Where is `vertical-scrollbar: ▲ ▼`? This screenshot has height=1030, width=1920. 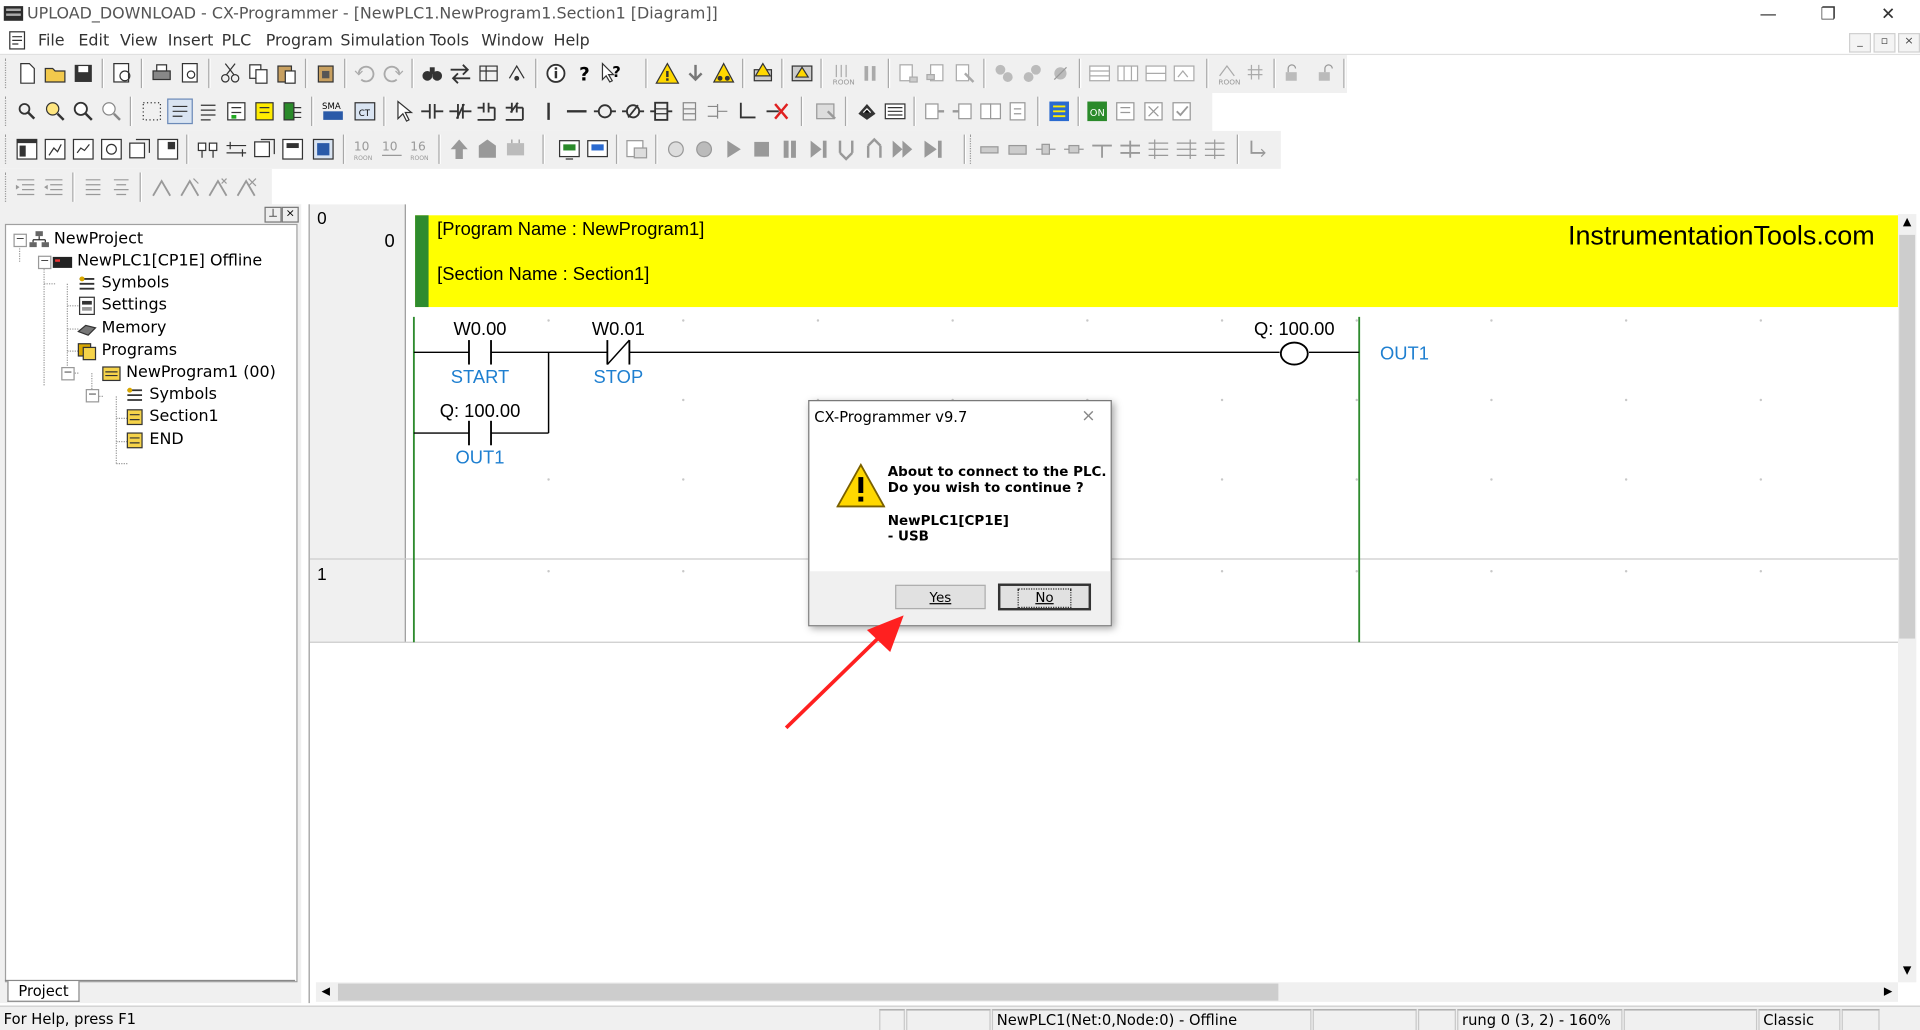
vertical-scrollbar: ▲ ▼ is located at coordinates (1907, 598).